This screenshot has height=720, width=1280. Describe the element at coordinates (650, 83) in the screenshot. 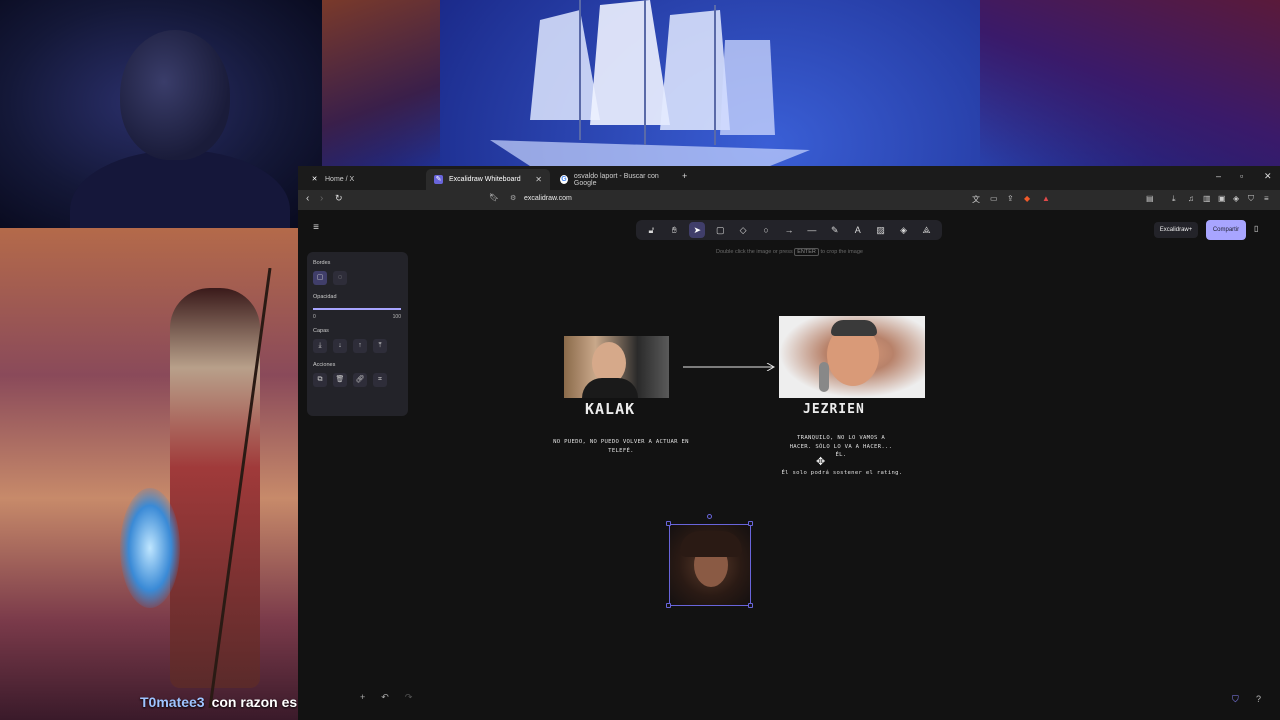

I see `ship-illustration` at that location.